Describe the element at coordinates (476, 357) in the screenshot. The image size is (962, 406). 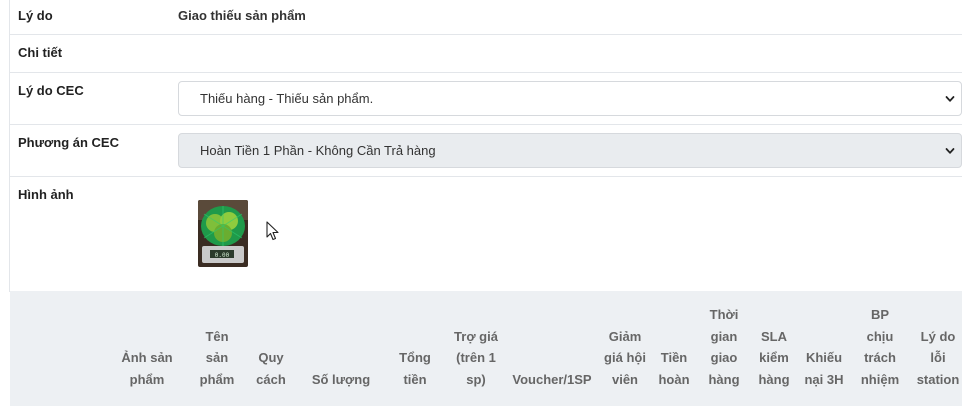
I see `th-subsidy-per-item: Trợ giá (trên 1 sp)` at that location.